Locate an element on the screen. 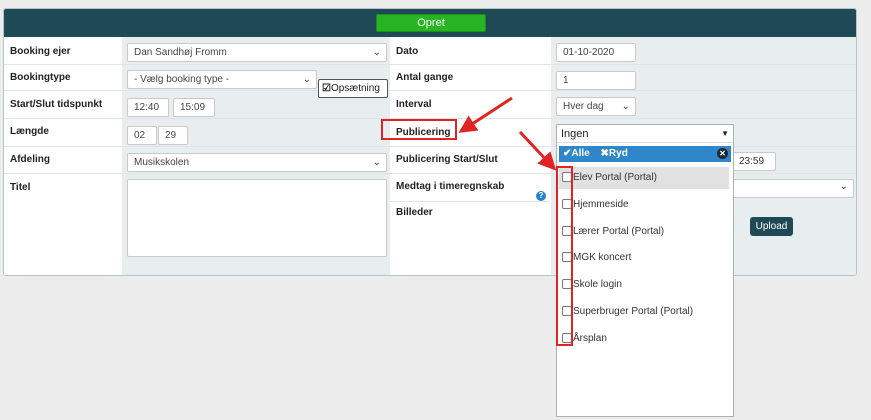 Image resolution: width=871 pixels, height=420 pixels. option-item: Hjemmeside is located at coordinates (644, 205).